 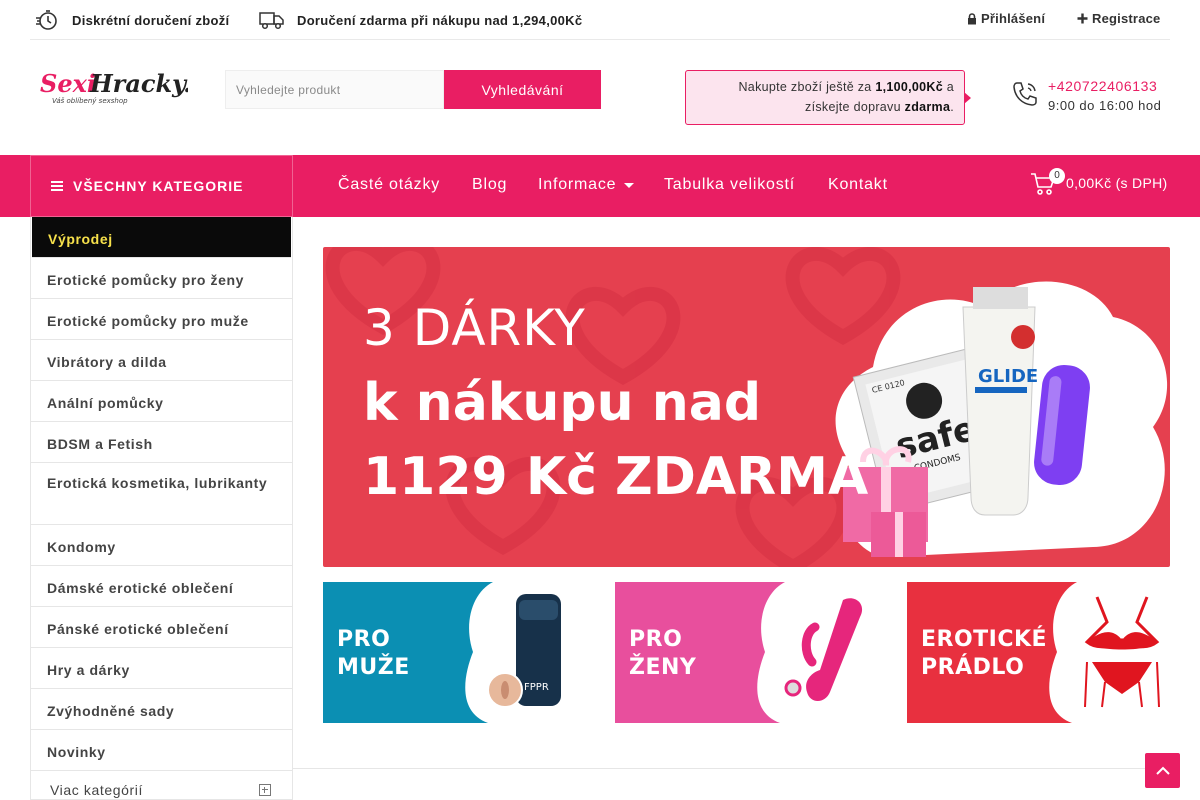 I want to click on site-logo: Sexi Hracky.cz Váš oblíbený sexshop, so click(x=129, y=86).